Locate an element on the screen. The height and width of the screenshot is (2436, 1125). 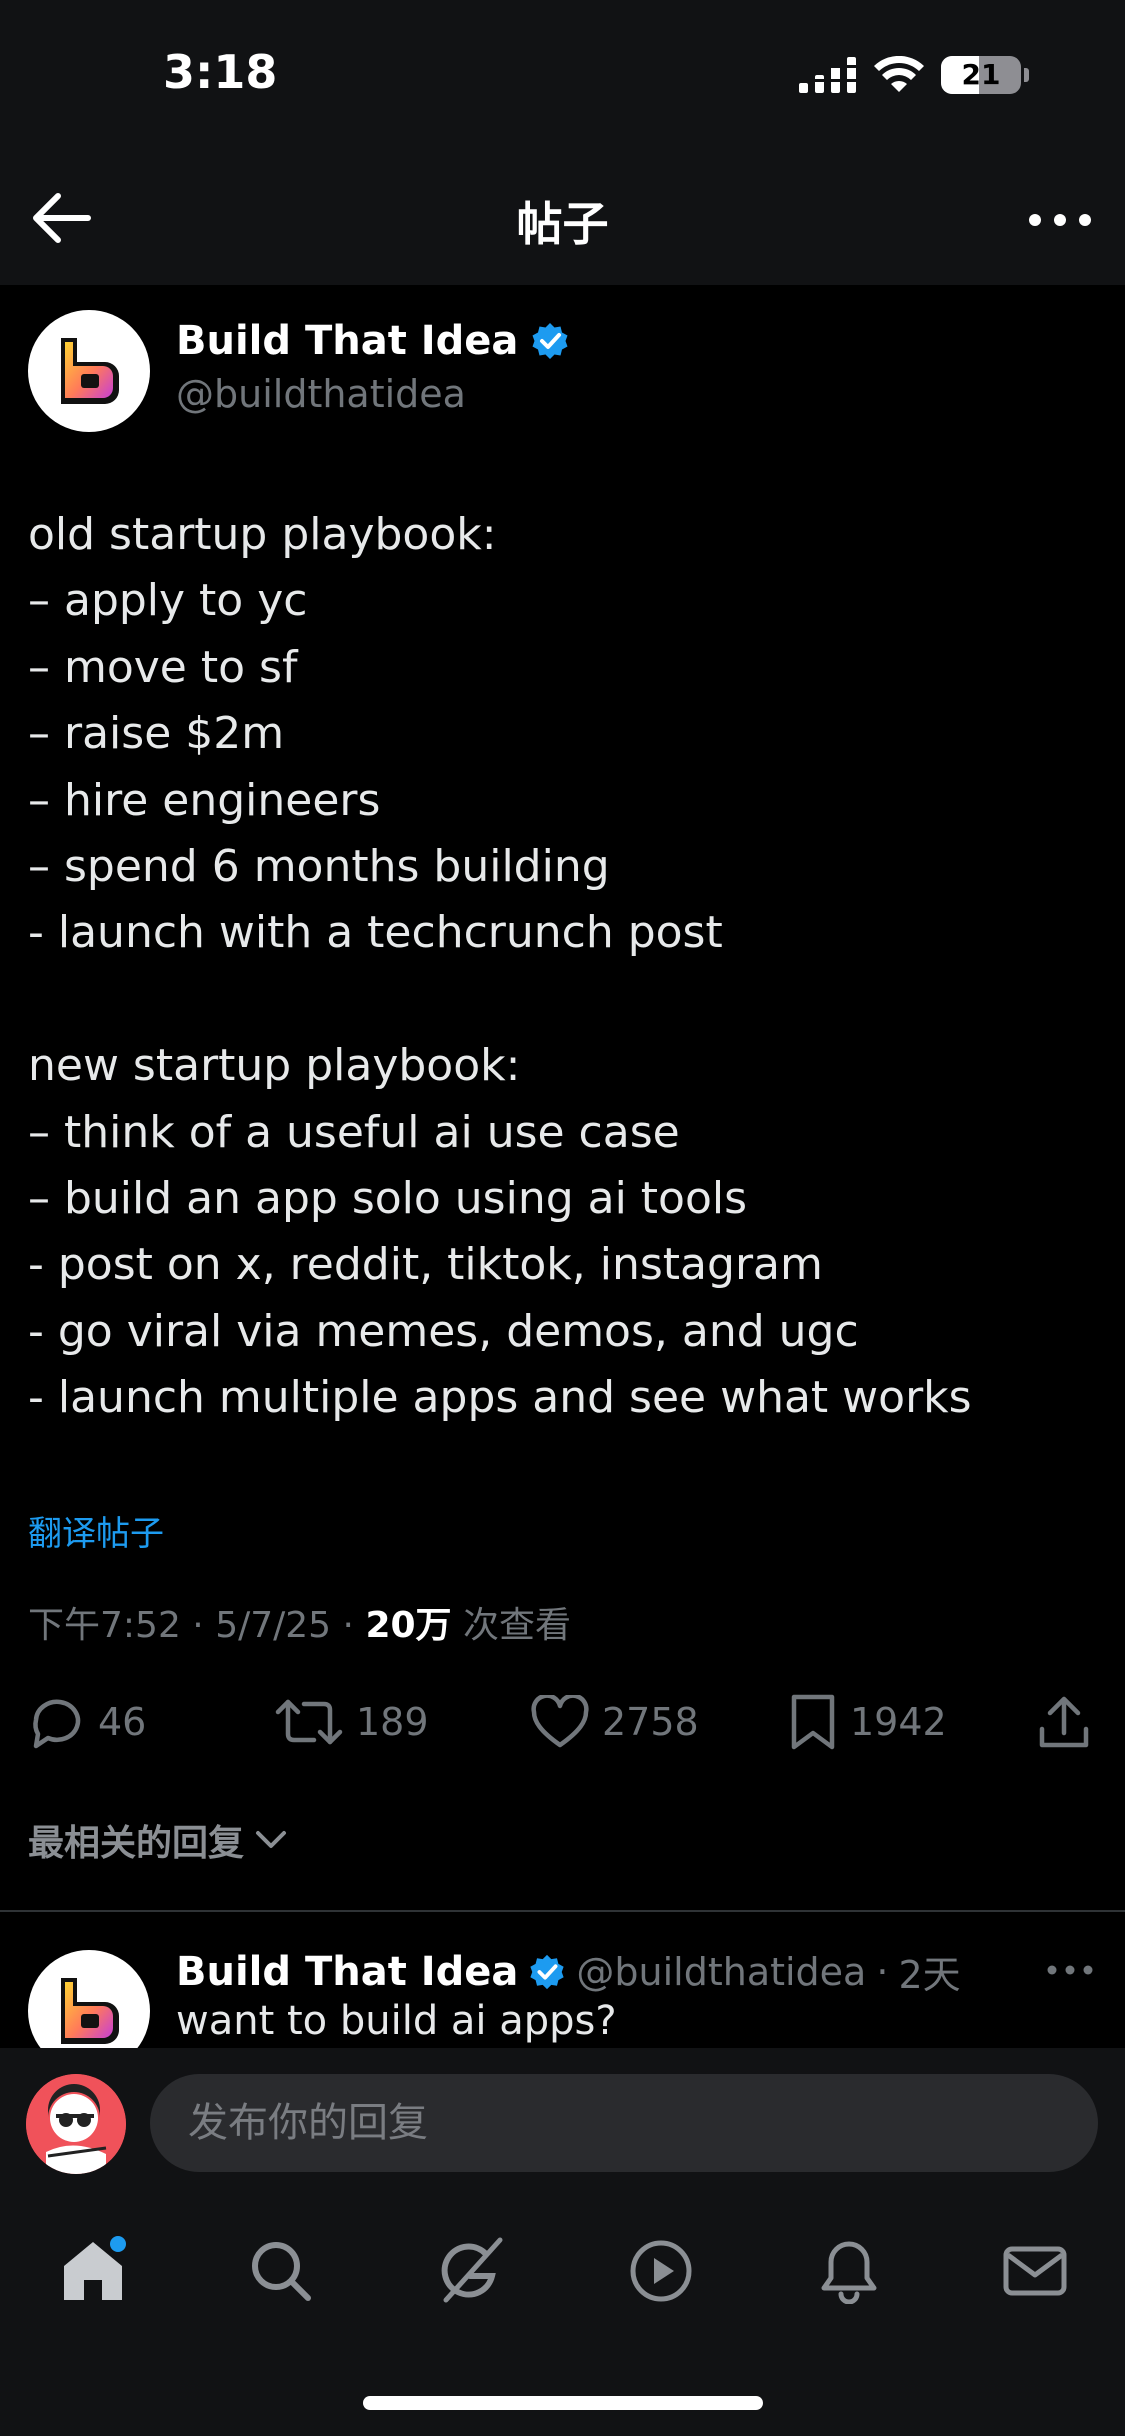
share-icon is located at coordinates (1064, 1722).